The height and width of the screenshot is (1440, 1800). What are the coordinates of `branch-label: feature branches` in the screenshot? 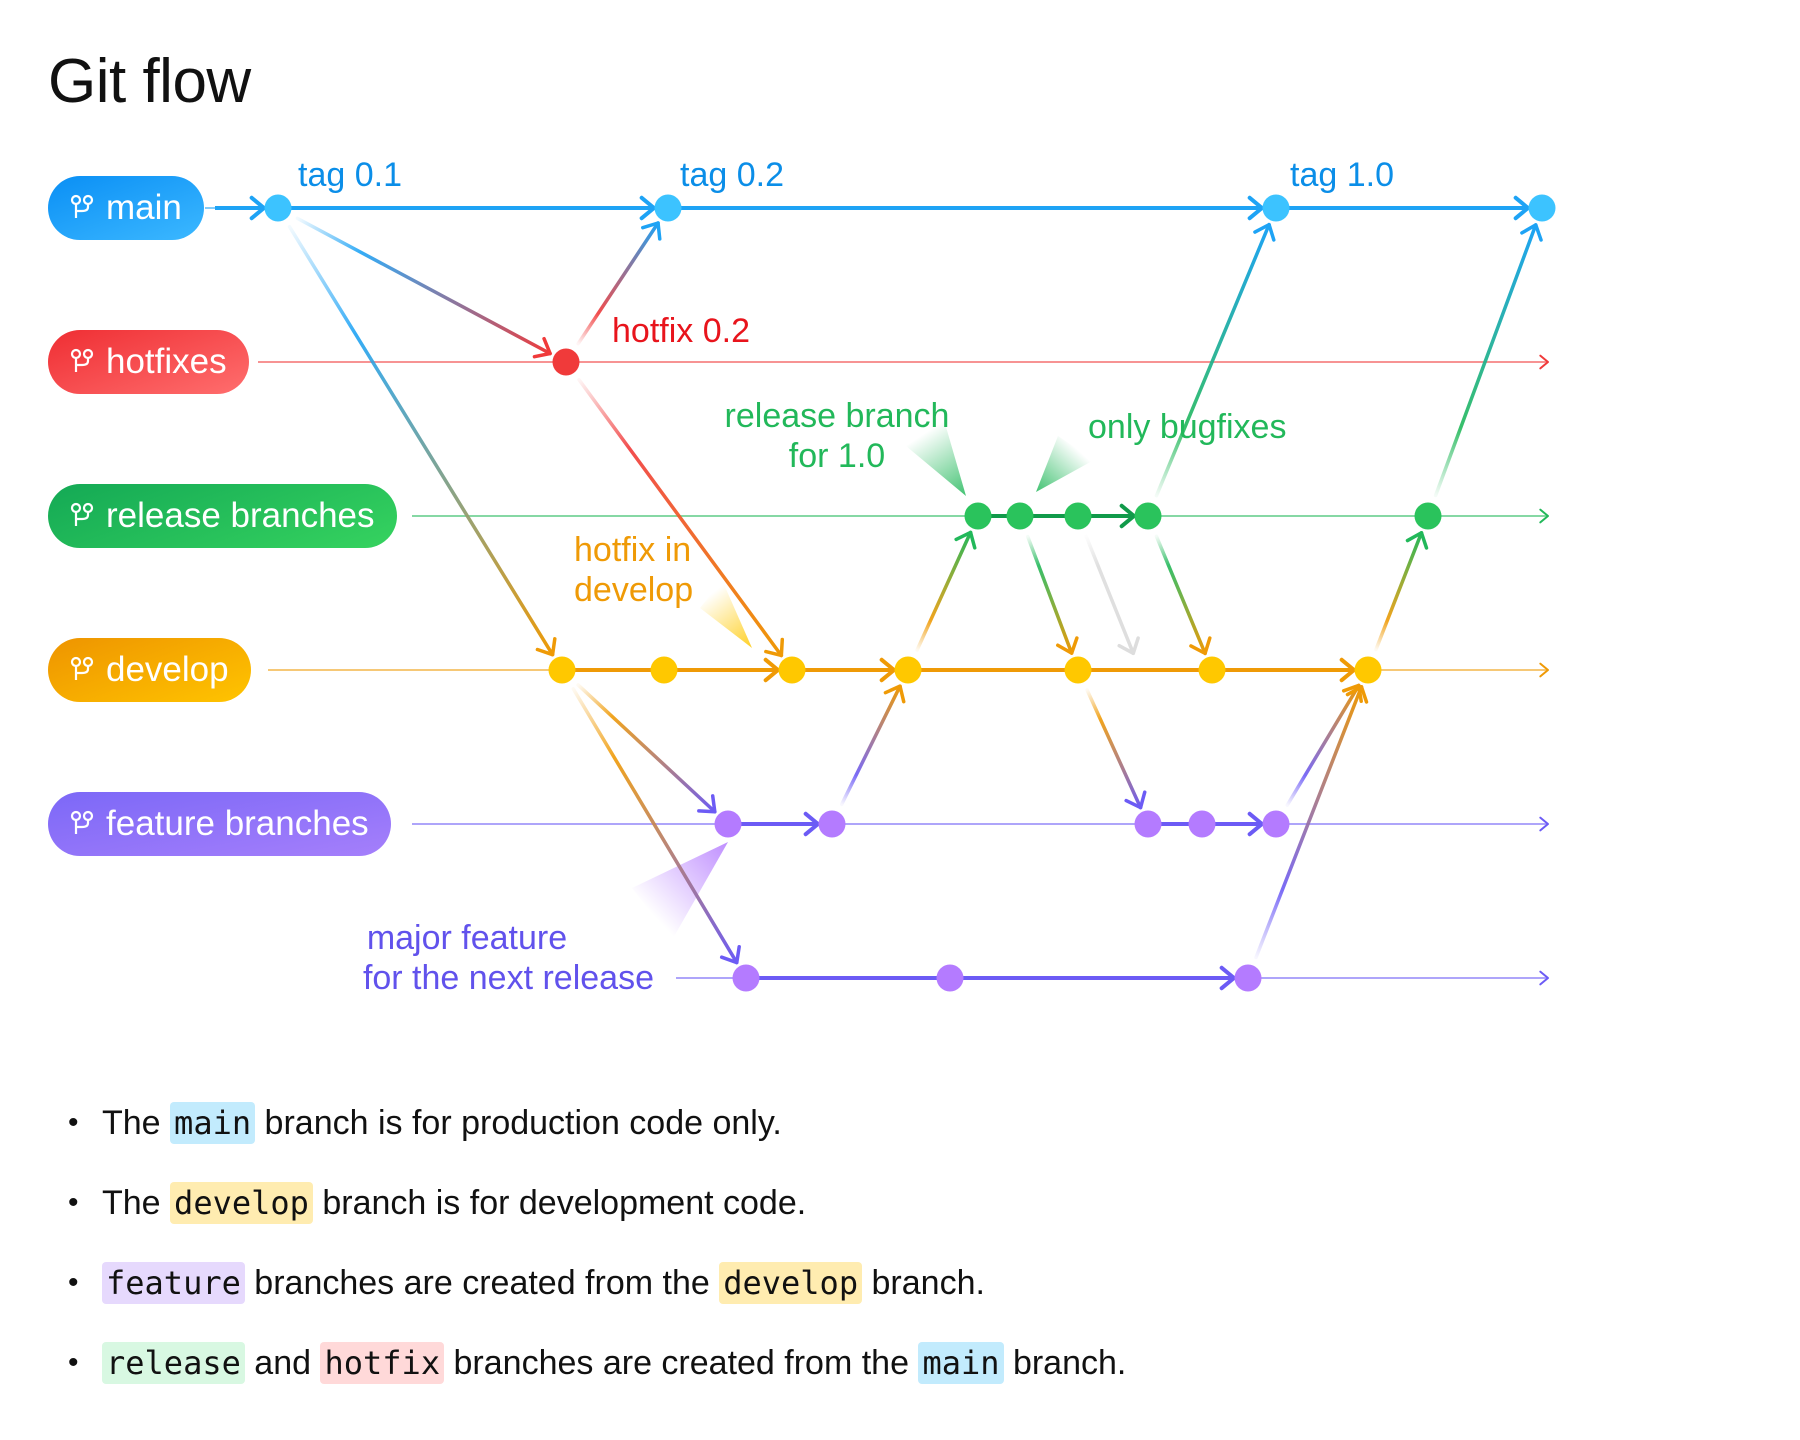 It's located at (237, 823).